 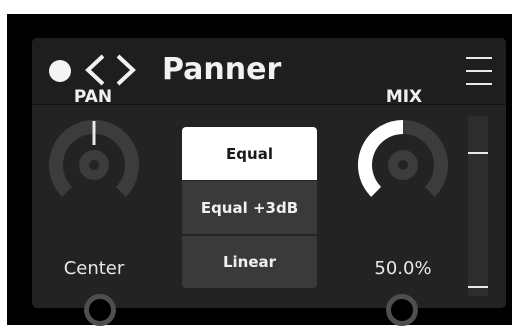 I want to click on pan-law-equal-3db-button: Equal +3dB, so click(x=249, y=207).